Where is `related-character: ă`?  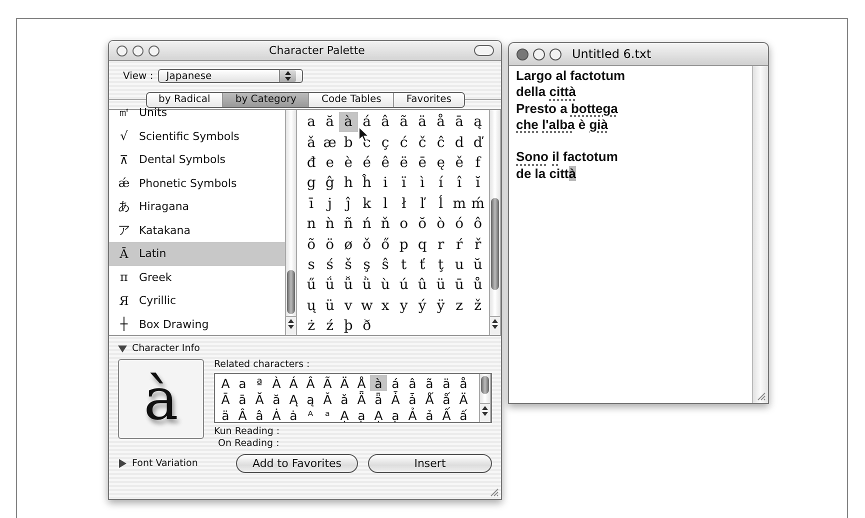
related-character: ă is located at coordinates (276, 399).